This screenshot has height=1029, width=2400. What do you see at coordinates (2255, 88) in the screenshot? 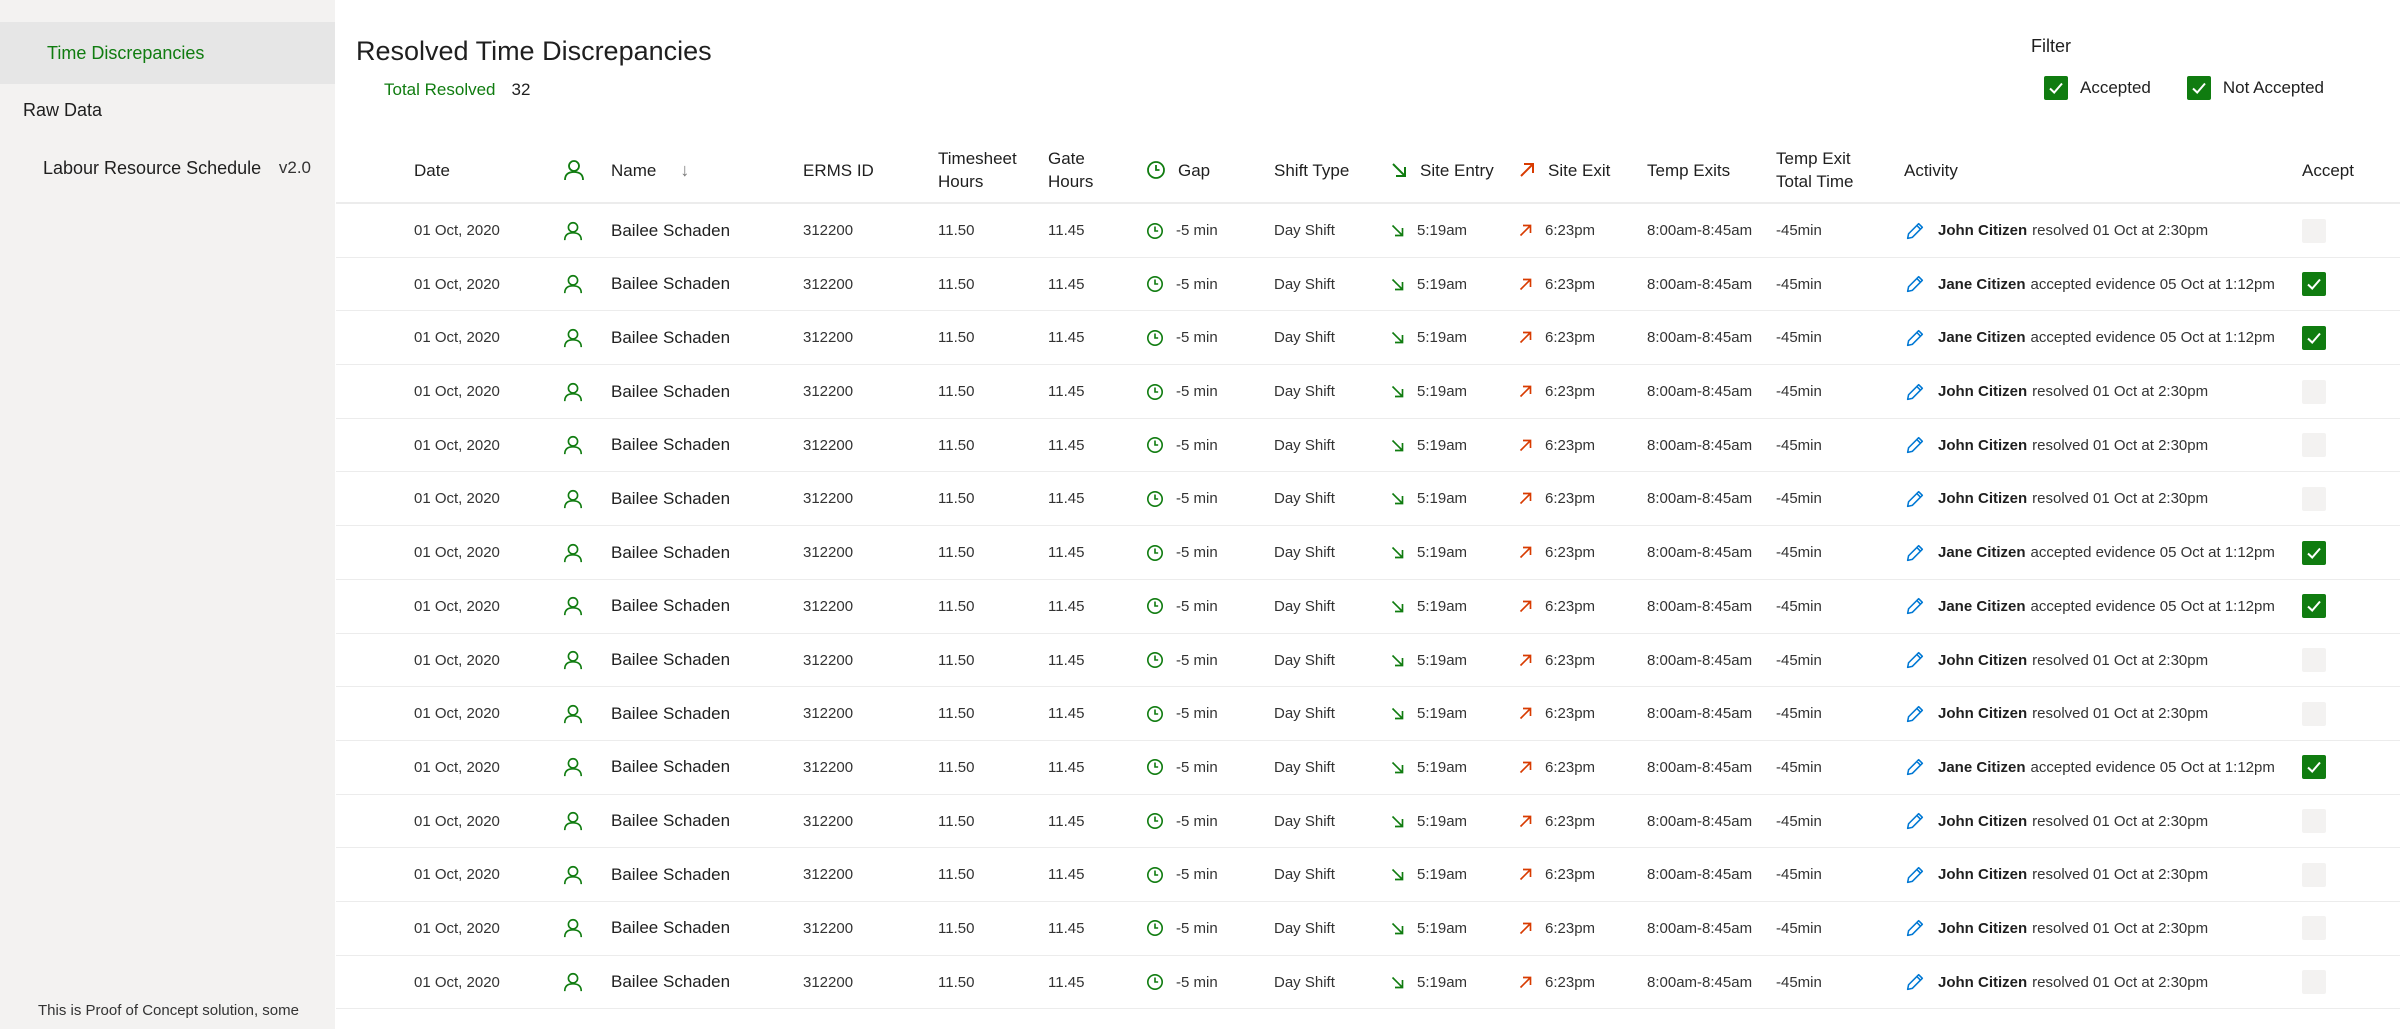
I see `filter-not-accepted: Not Accepted` at bounding box center [2255, 88].